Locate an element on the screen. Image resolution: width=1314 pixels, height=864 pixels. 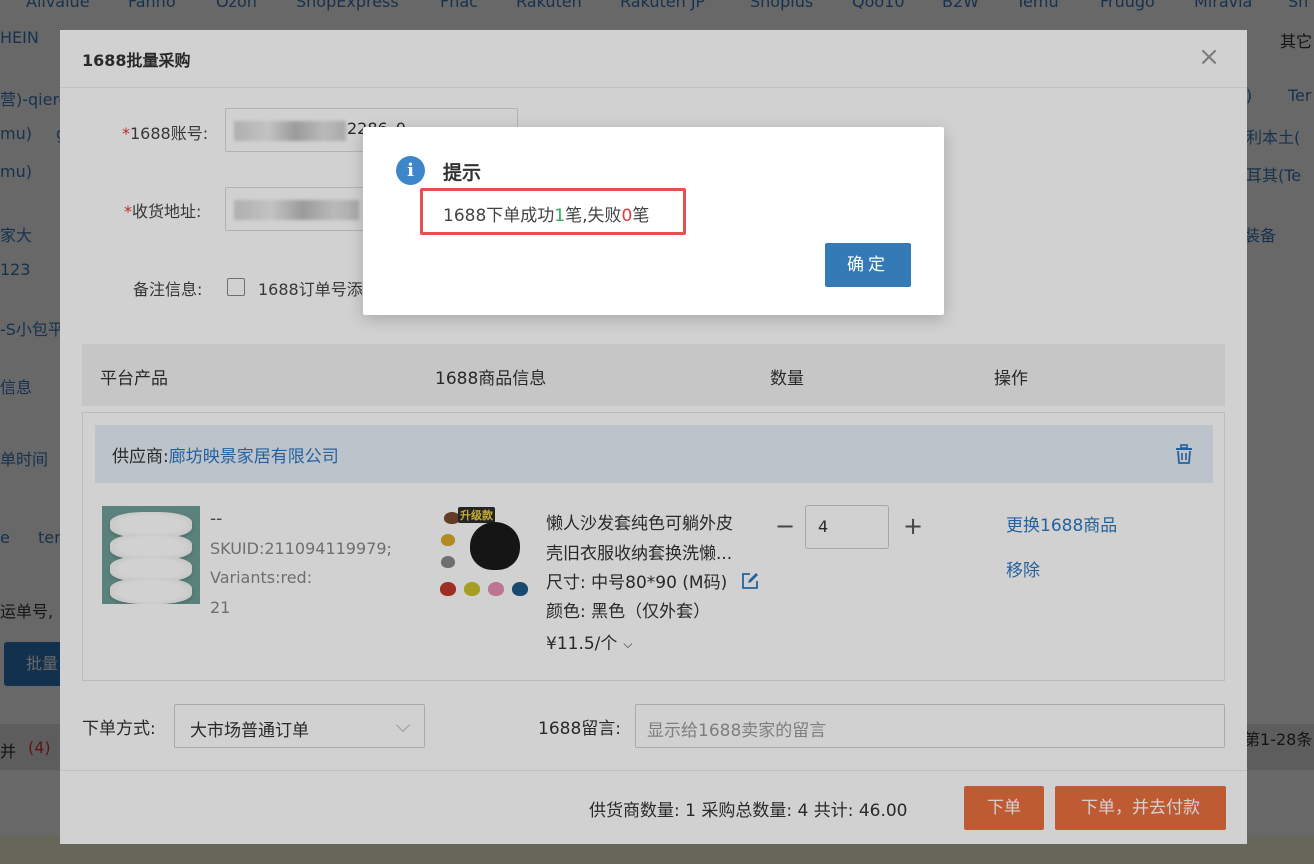
prompt-title: 提示 is located at coordinates (462, 173).